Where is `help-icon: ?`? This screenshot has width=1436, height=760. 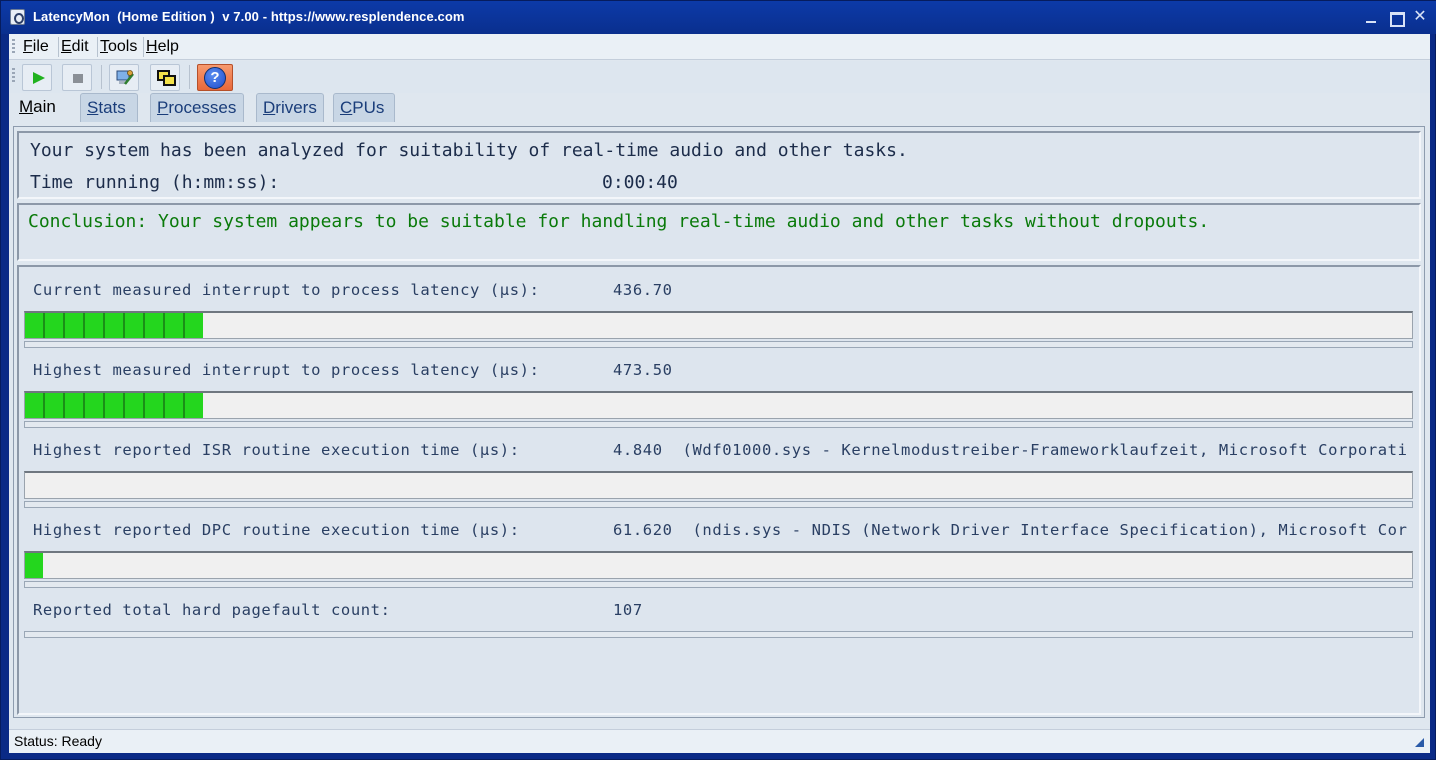
help-icon: ? is located at coordinates (215, 78).